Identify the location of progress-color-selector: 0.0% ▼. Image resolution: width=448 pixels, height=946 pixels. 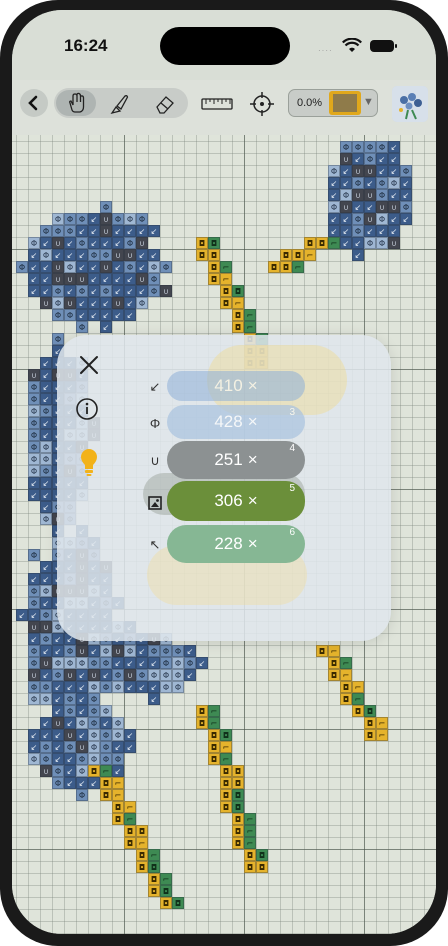
(333, 103).